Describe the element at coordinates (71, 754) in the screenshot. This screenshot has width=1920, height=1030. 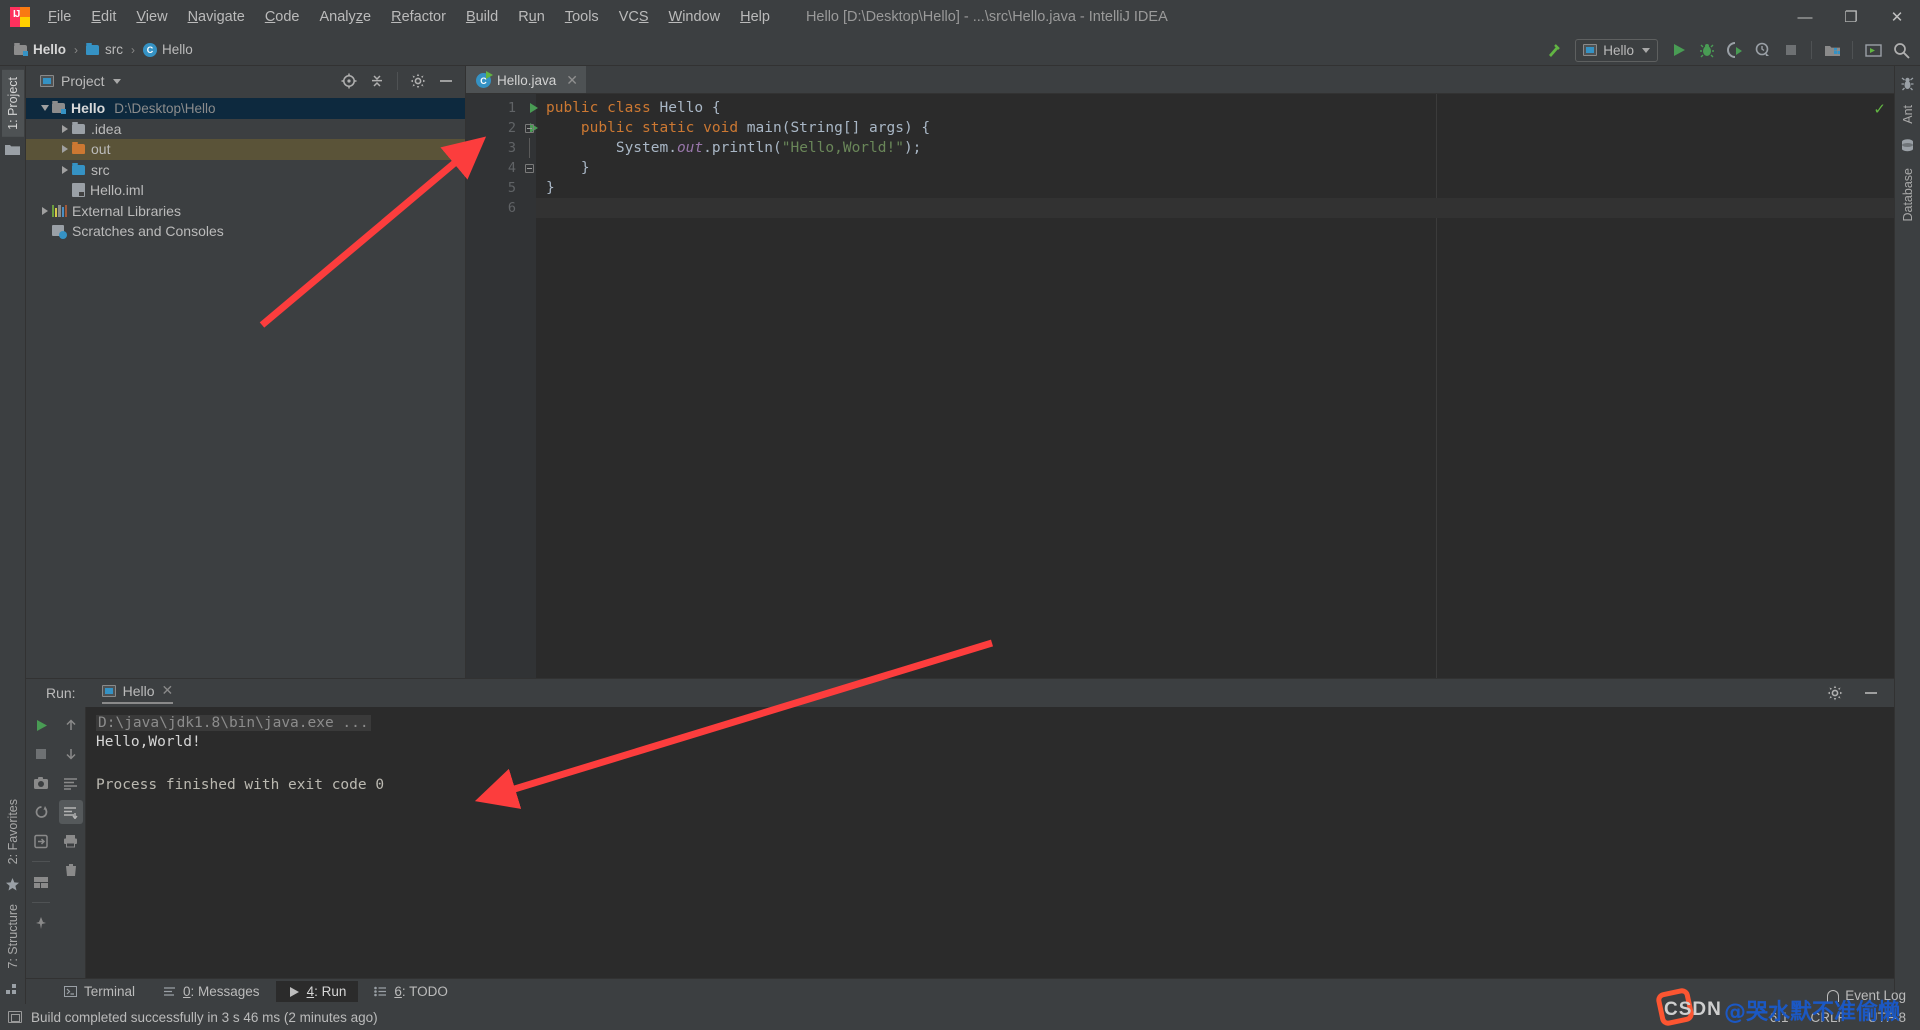
I see `scroll-down-icon` at that location.